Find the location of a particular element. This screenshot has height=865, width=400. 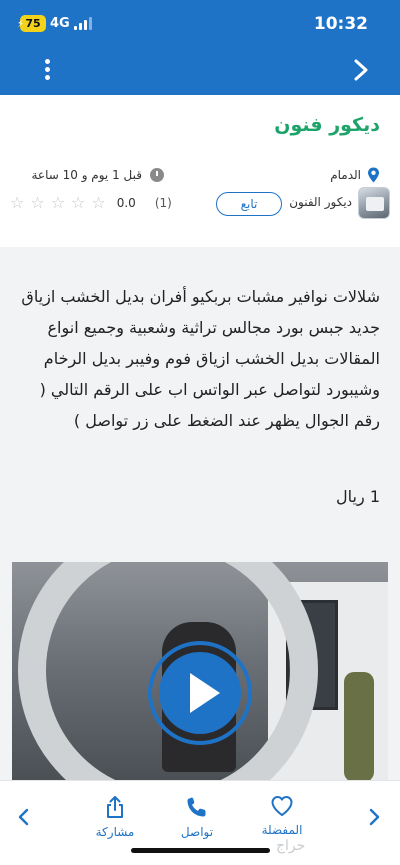

contact-button: تواصل is located at coordinates (197, 817).